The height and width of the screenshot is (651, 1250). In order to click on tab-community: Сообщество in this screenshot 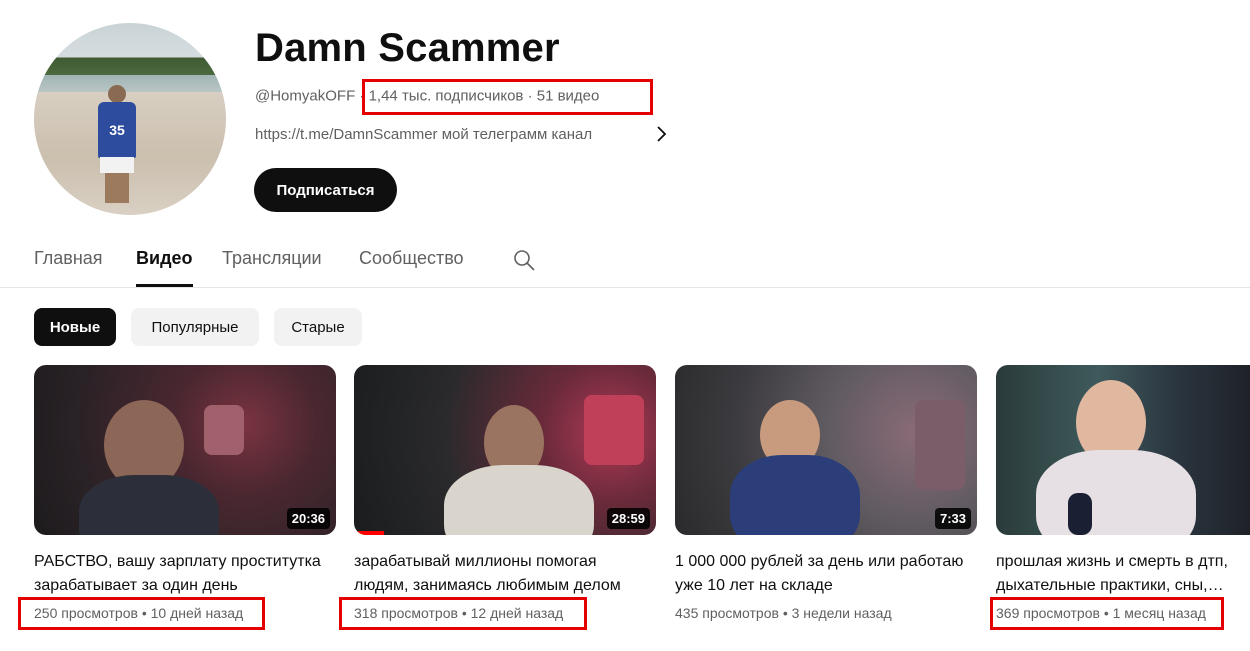, I will do `click(411, 258)`.